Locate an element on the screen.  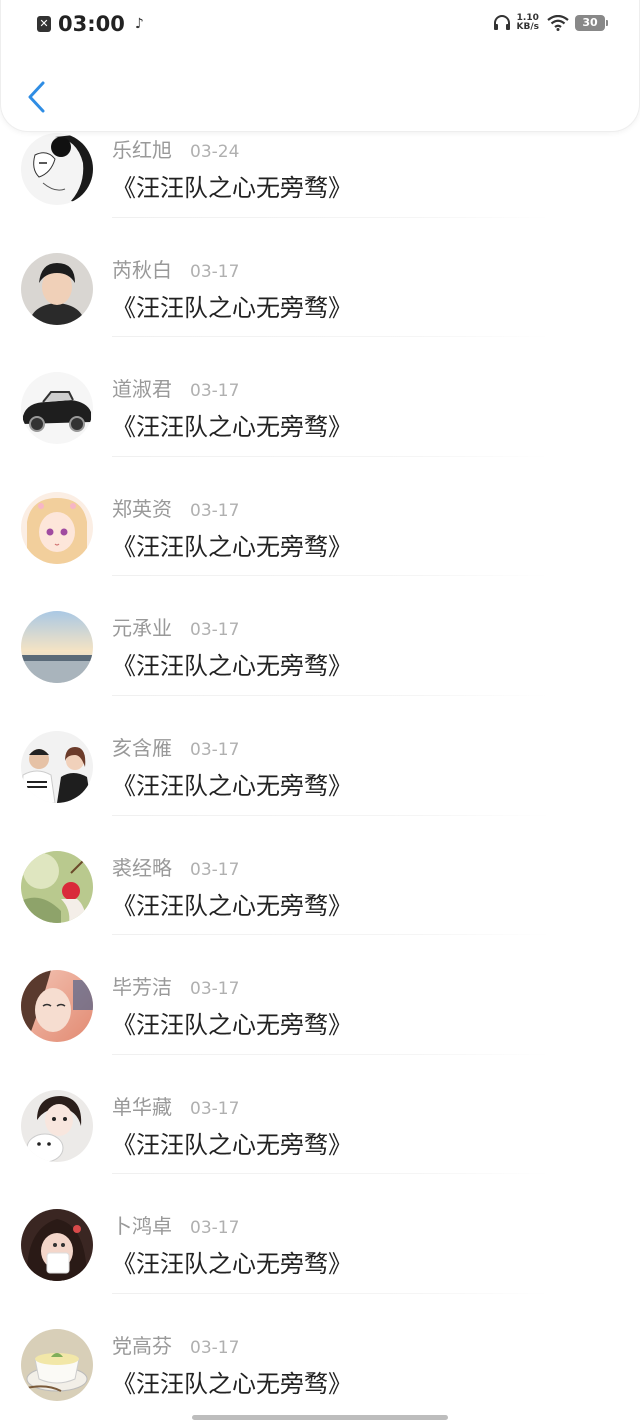
list-item: 道淑君 03-17 《汪汪队之心无旁骛》 is located at coordinates (320, 391).